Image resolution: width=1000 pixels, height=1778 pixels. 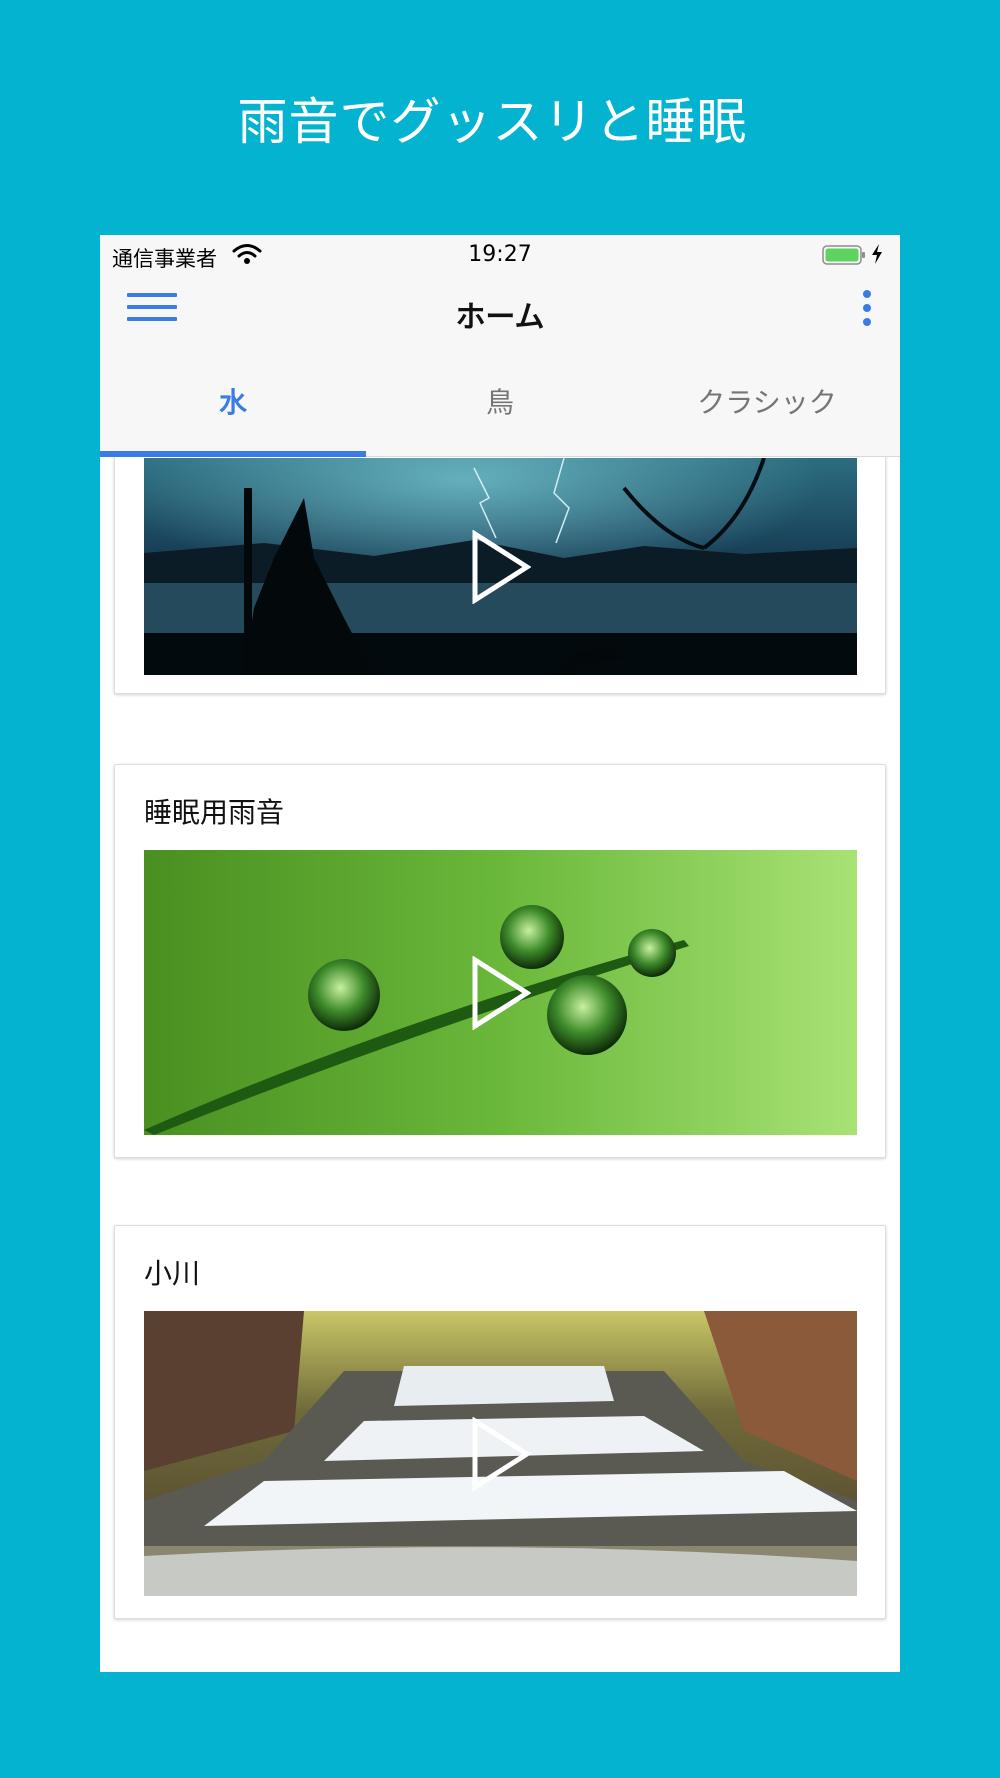 I want to click on sound-thumbnail-night-lake, so click(x=500, y=566).